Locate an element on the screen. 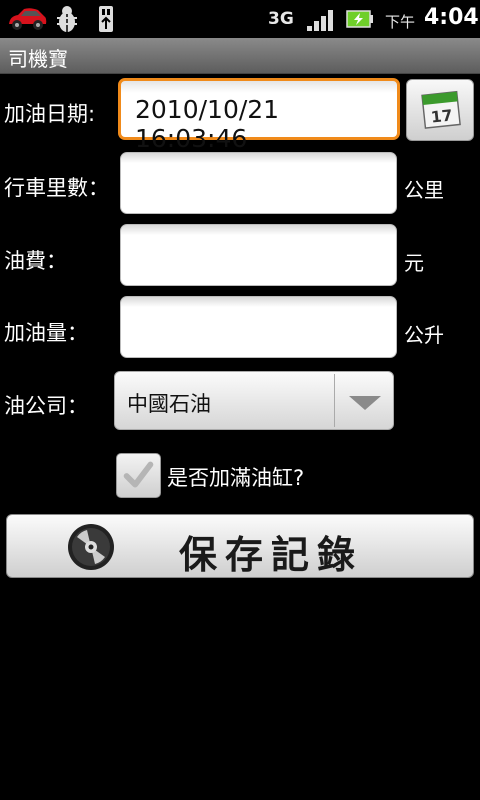 The width and height of the screenshot is (480, 800). network-type: 3G is located at coordinates (281, 19).